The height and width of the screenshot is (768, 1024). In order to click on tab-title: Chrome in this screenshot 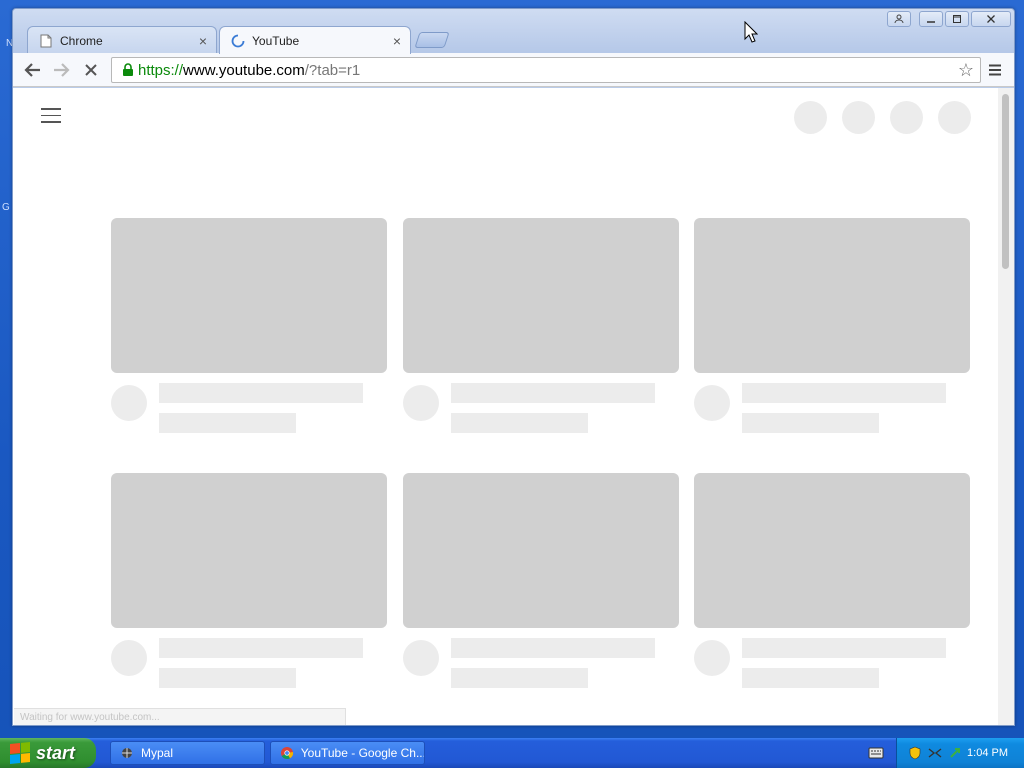, I will do `click(81, 40)`.